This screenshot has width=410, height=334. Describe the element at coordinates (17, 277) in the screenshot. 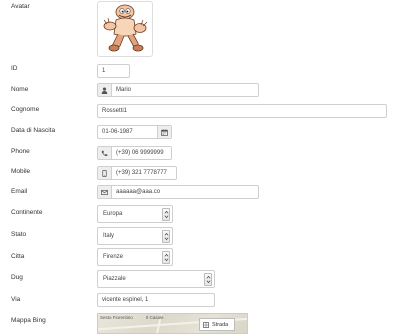

I see `dug-label: Dug` at that location.